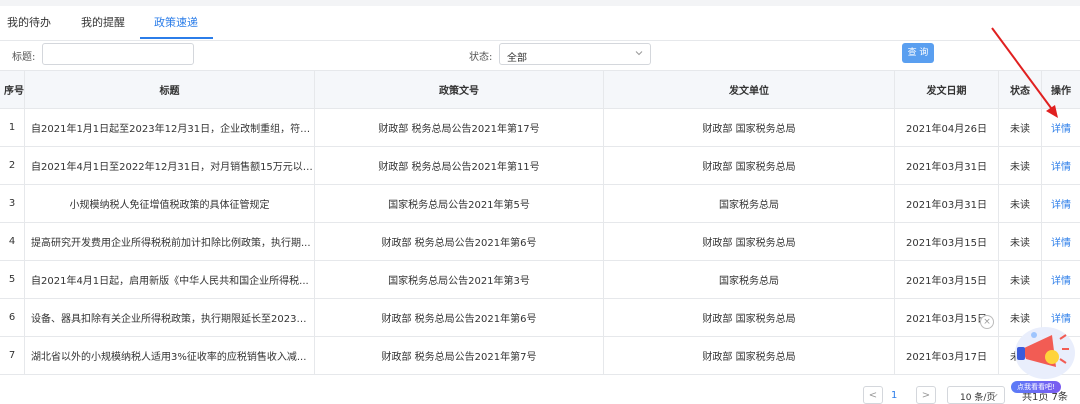 The width and height of the screenshot is (1080, 404). I want to click on pagination: < 1 > 10 条/页 共1页 7条, so click(540, 392).